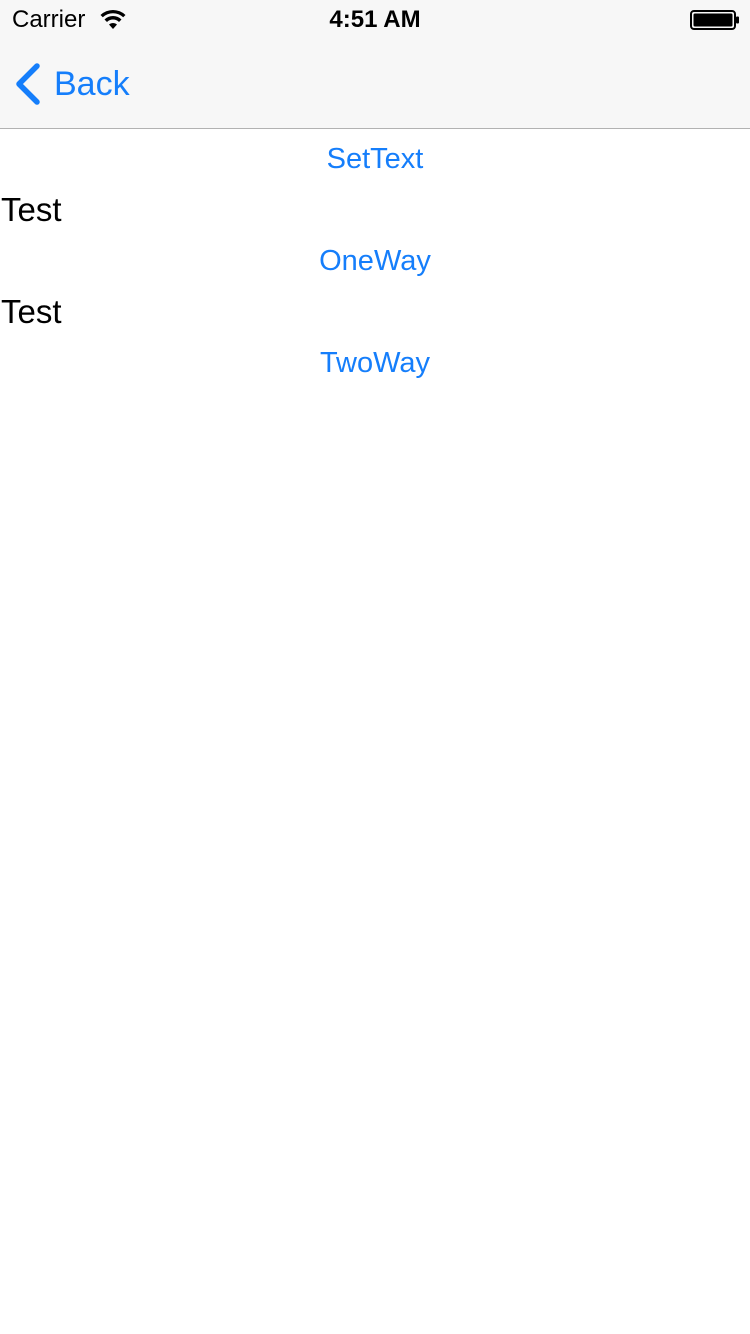 Image resolution: width=750 pixels, height=1334 pixels. What do you see at coordinates (714, 20) in the screenshot?
I see `battery-icon` at bounding box center [714, 20].